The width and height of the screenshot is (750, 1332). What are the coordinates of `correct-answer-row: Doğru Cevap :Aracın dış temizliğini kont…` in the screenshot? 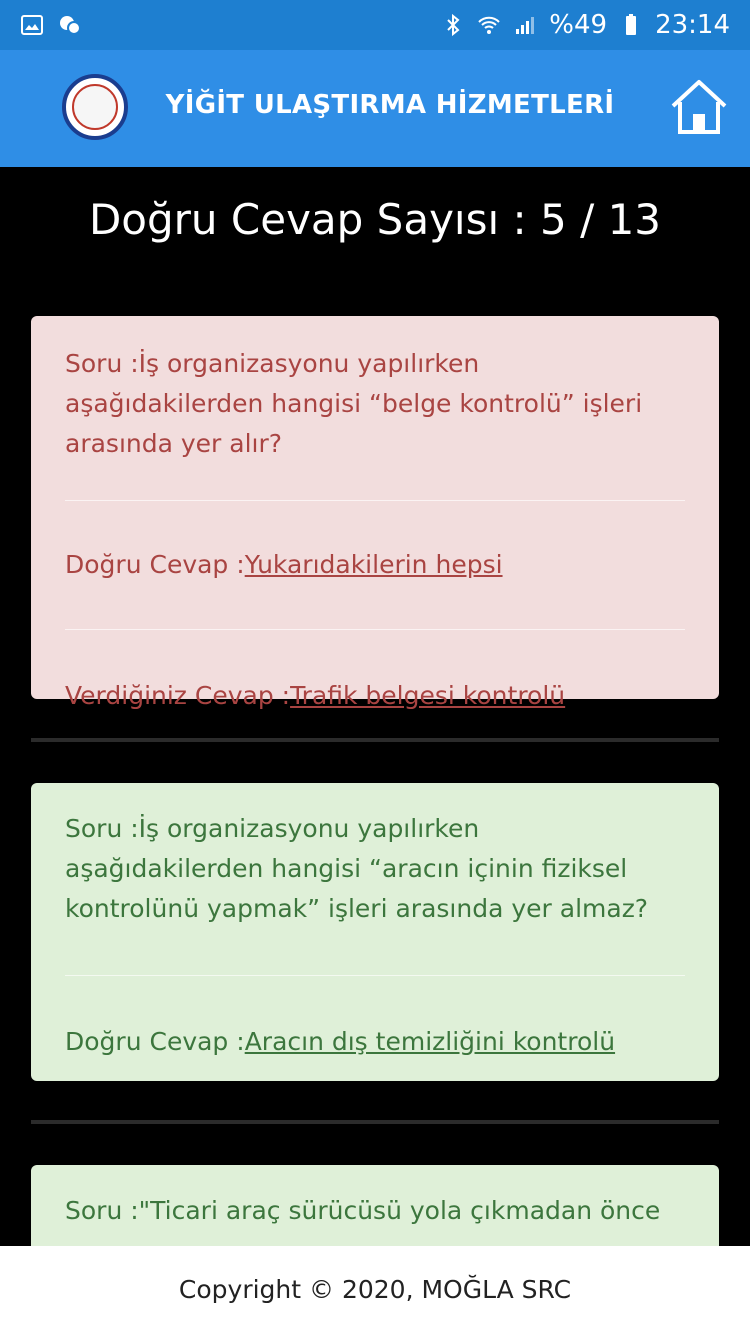 It's located at (375, 1028).